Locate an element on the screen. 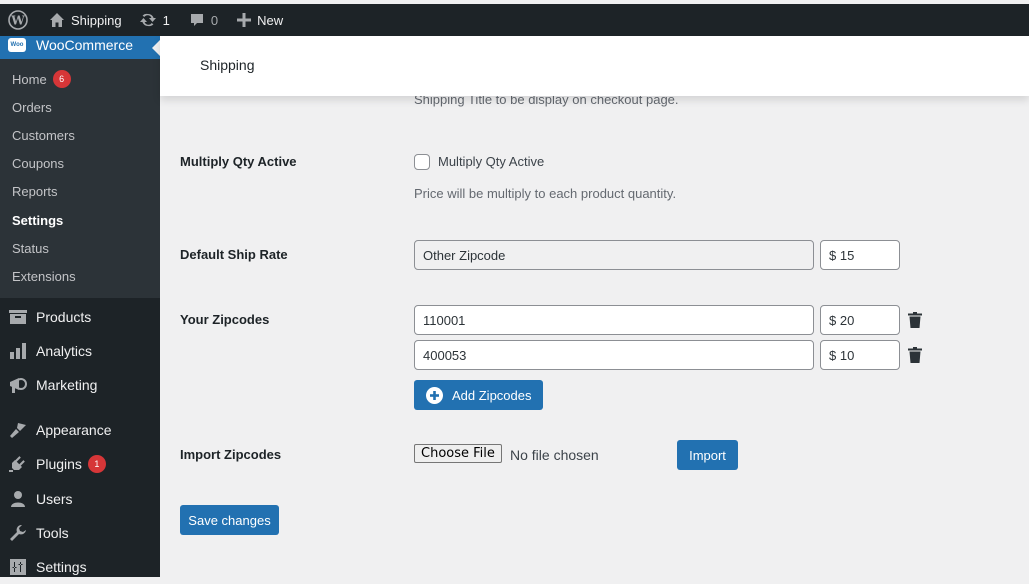 Image resolution: width=1029 pixels, height=584 pixels. import-zipcodes-label: Import Zipcodes is located at coordinates (230, 454).